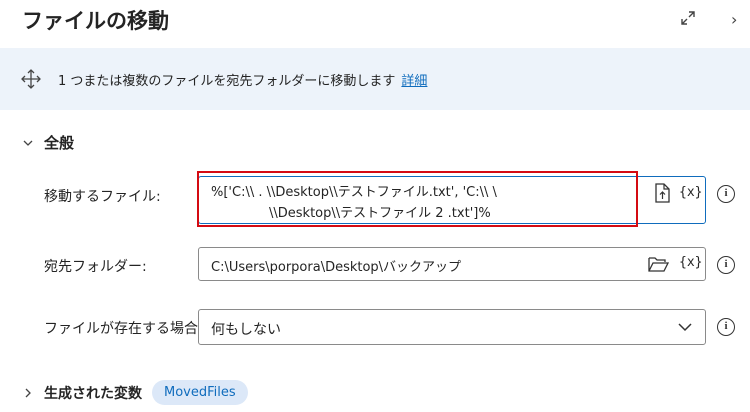  I want to click on info-description: 1 つまたは複数のファイルを宛先フォルダーに移動します 詳細, so click(242, 79).